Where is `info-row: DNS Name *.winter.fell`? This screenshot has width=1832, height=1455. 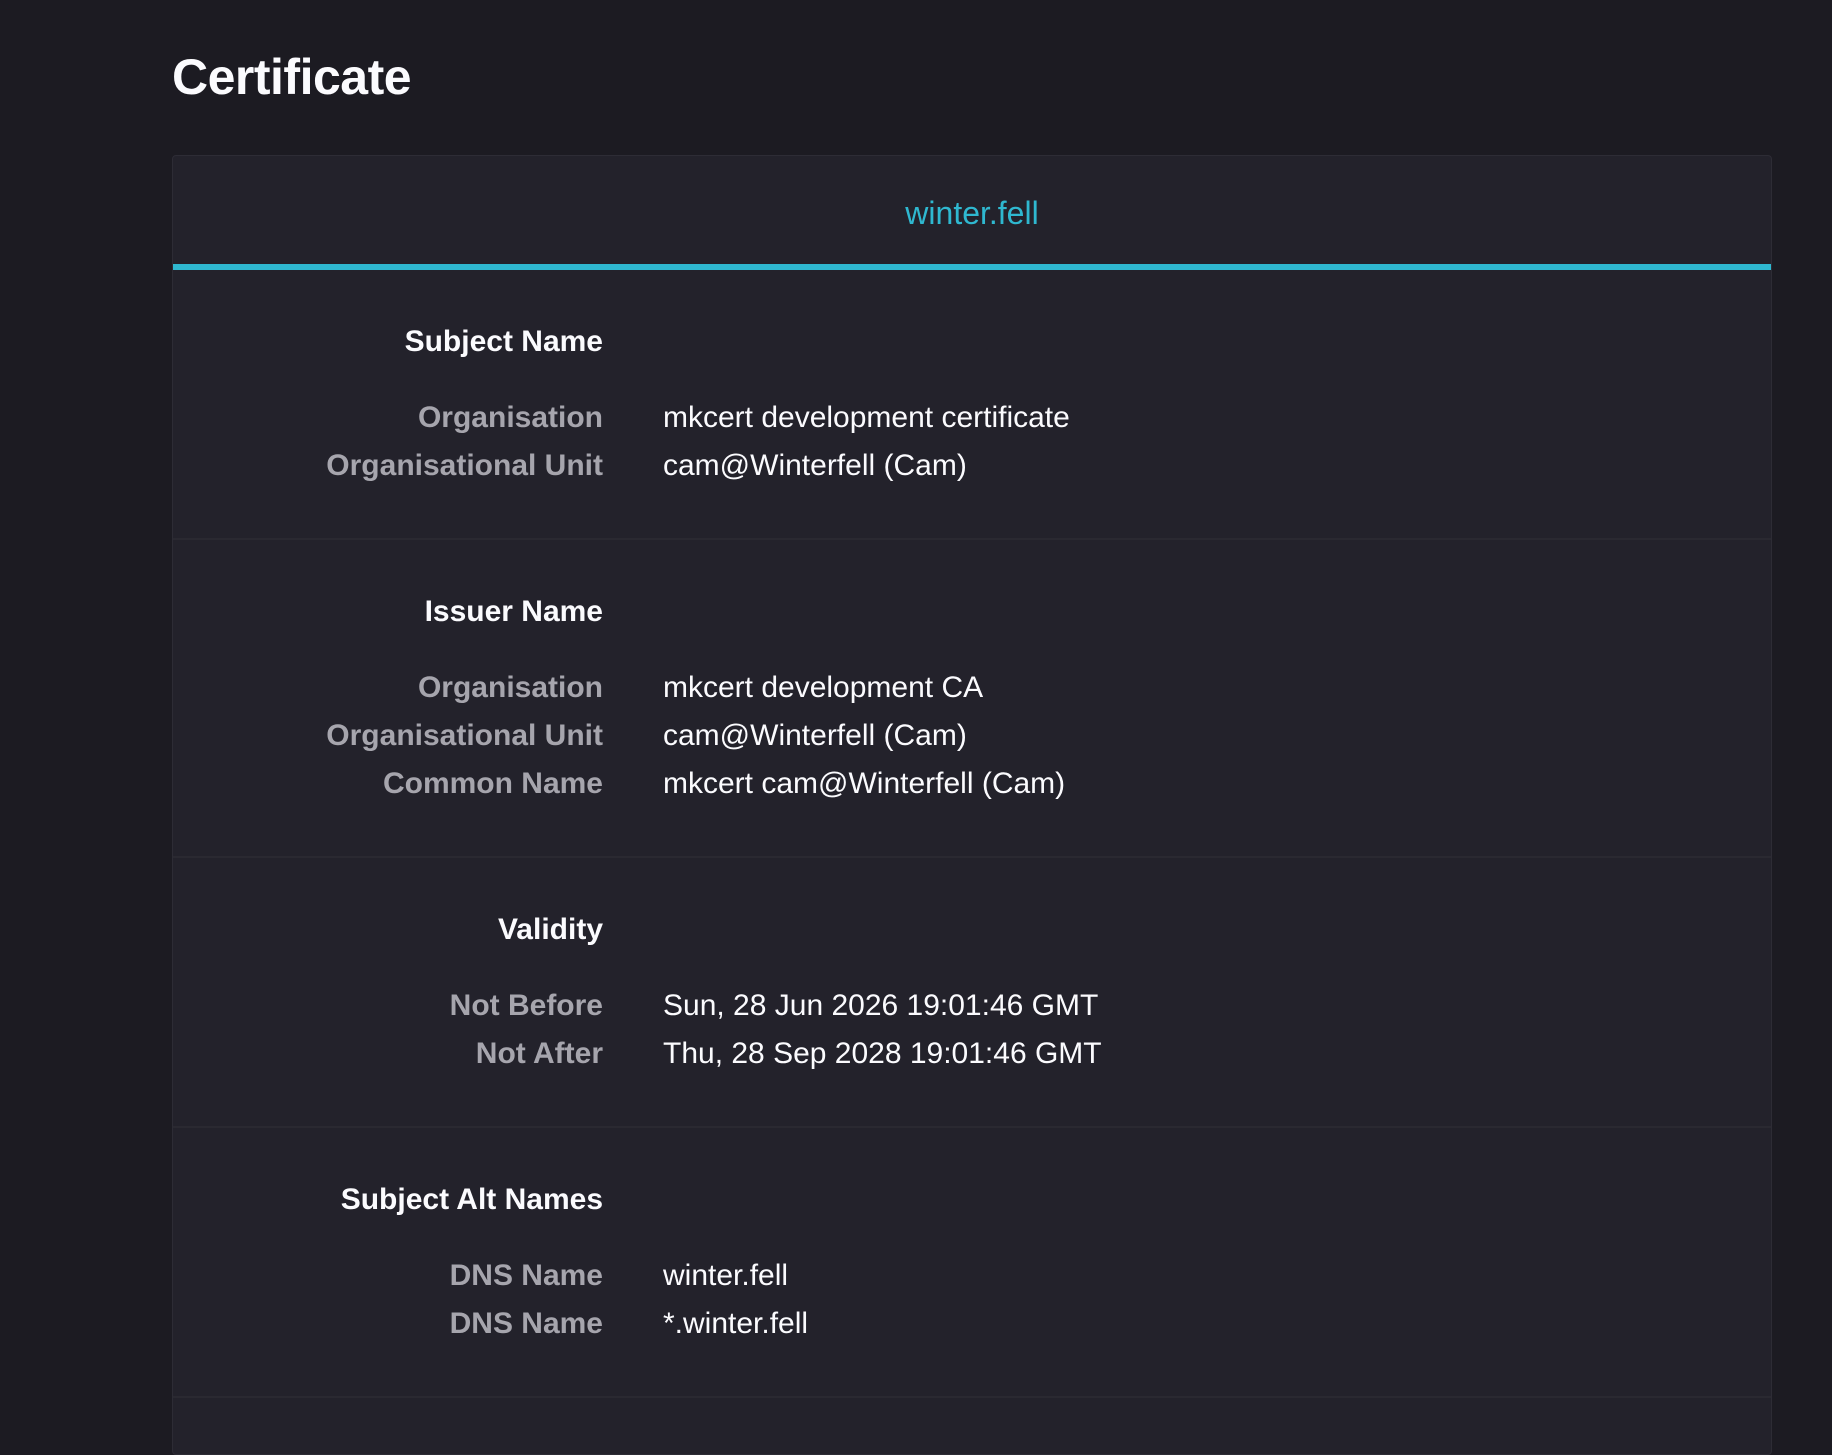
info-row: DNS Name *.winter.fell is located at coordinates (972, 1324).